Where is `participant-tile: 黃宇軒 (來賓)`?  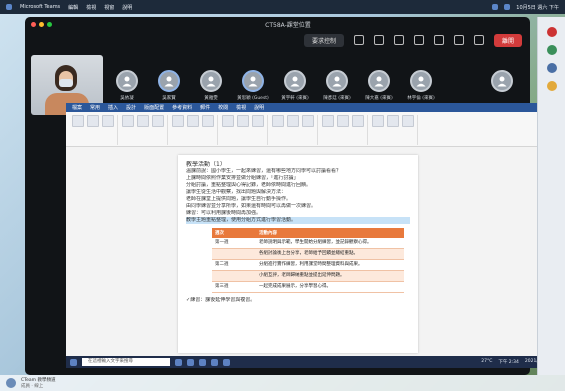 participant-tile: 黃宇軒 (來賓) is located at coordinates (295, 85).